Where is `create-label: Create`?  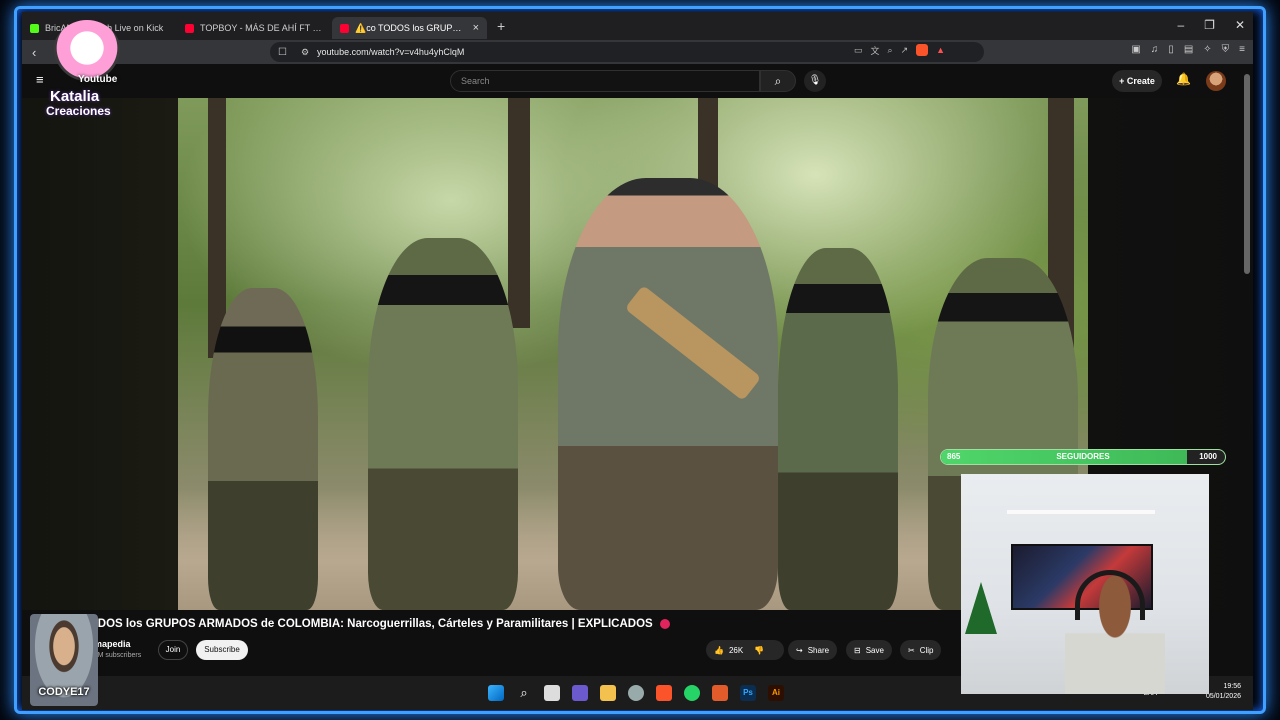
create-label: Create is located at coordinates (1140, 81).